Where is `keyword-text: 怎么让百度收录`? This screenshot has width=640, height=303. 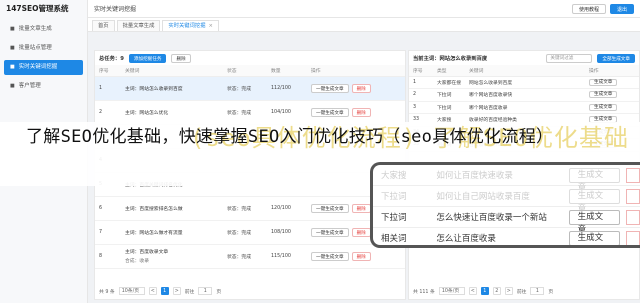
keyword-text: 怎么让百度收录 is located at coordinates (466, 239).